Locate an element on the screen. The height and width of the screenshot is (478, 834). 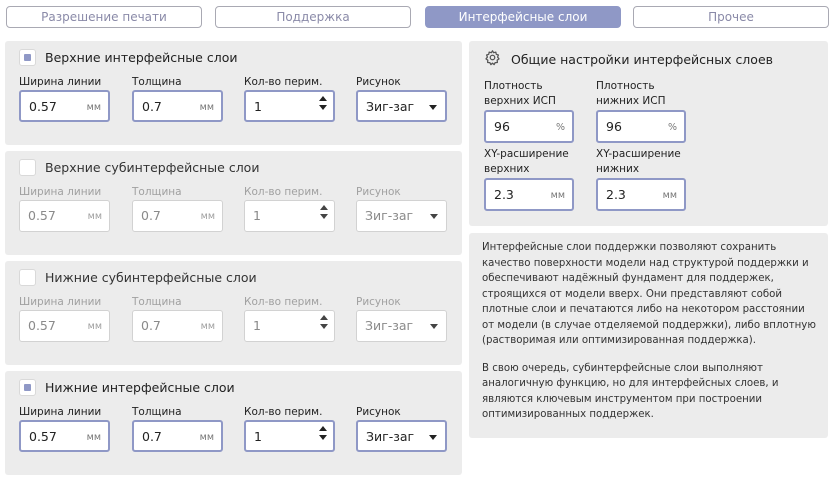
top-subinterface-checkbox is located at coordinates (27, 167).